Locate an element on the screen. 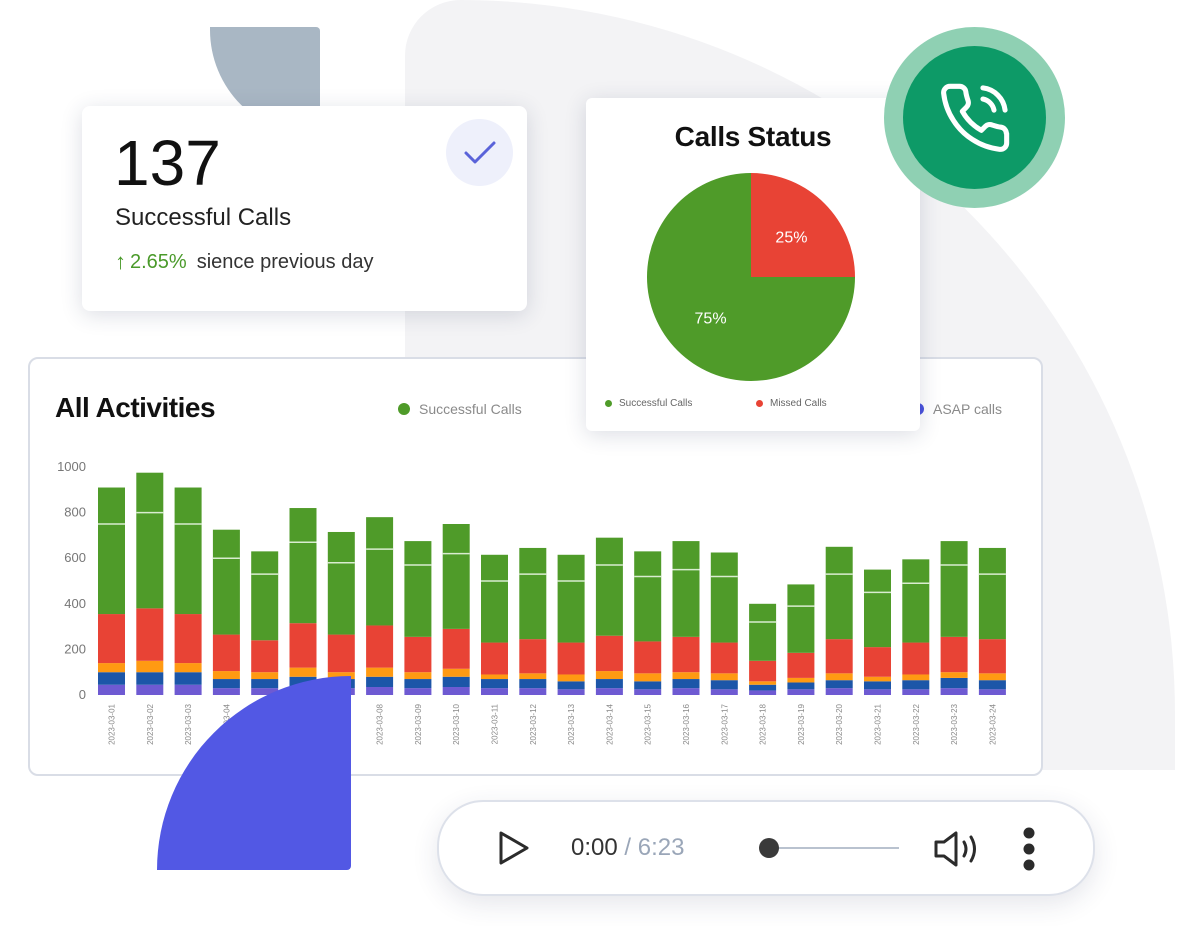 The height and width of the screenshot is (926, 1188). legend-item-asap-calls: ASAP calls is located at coordinates (960, 409).